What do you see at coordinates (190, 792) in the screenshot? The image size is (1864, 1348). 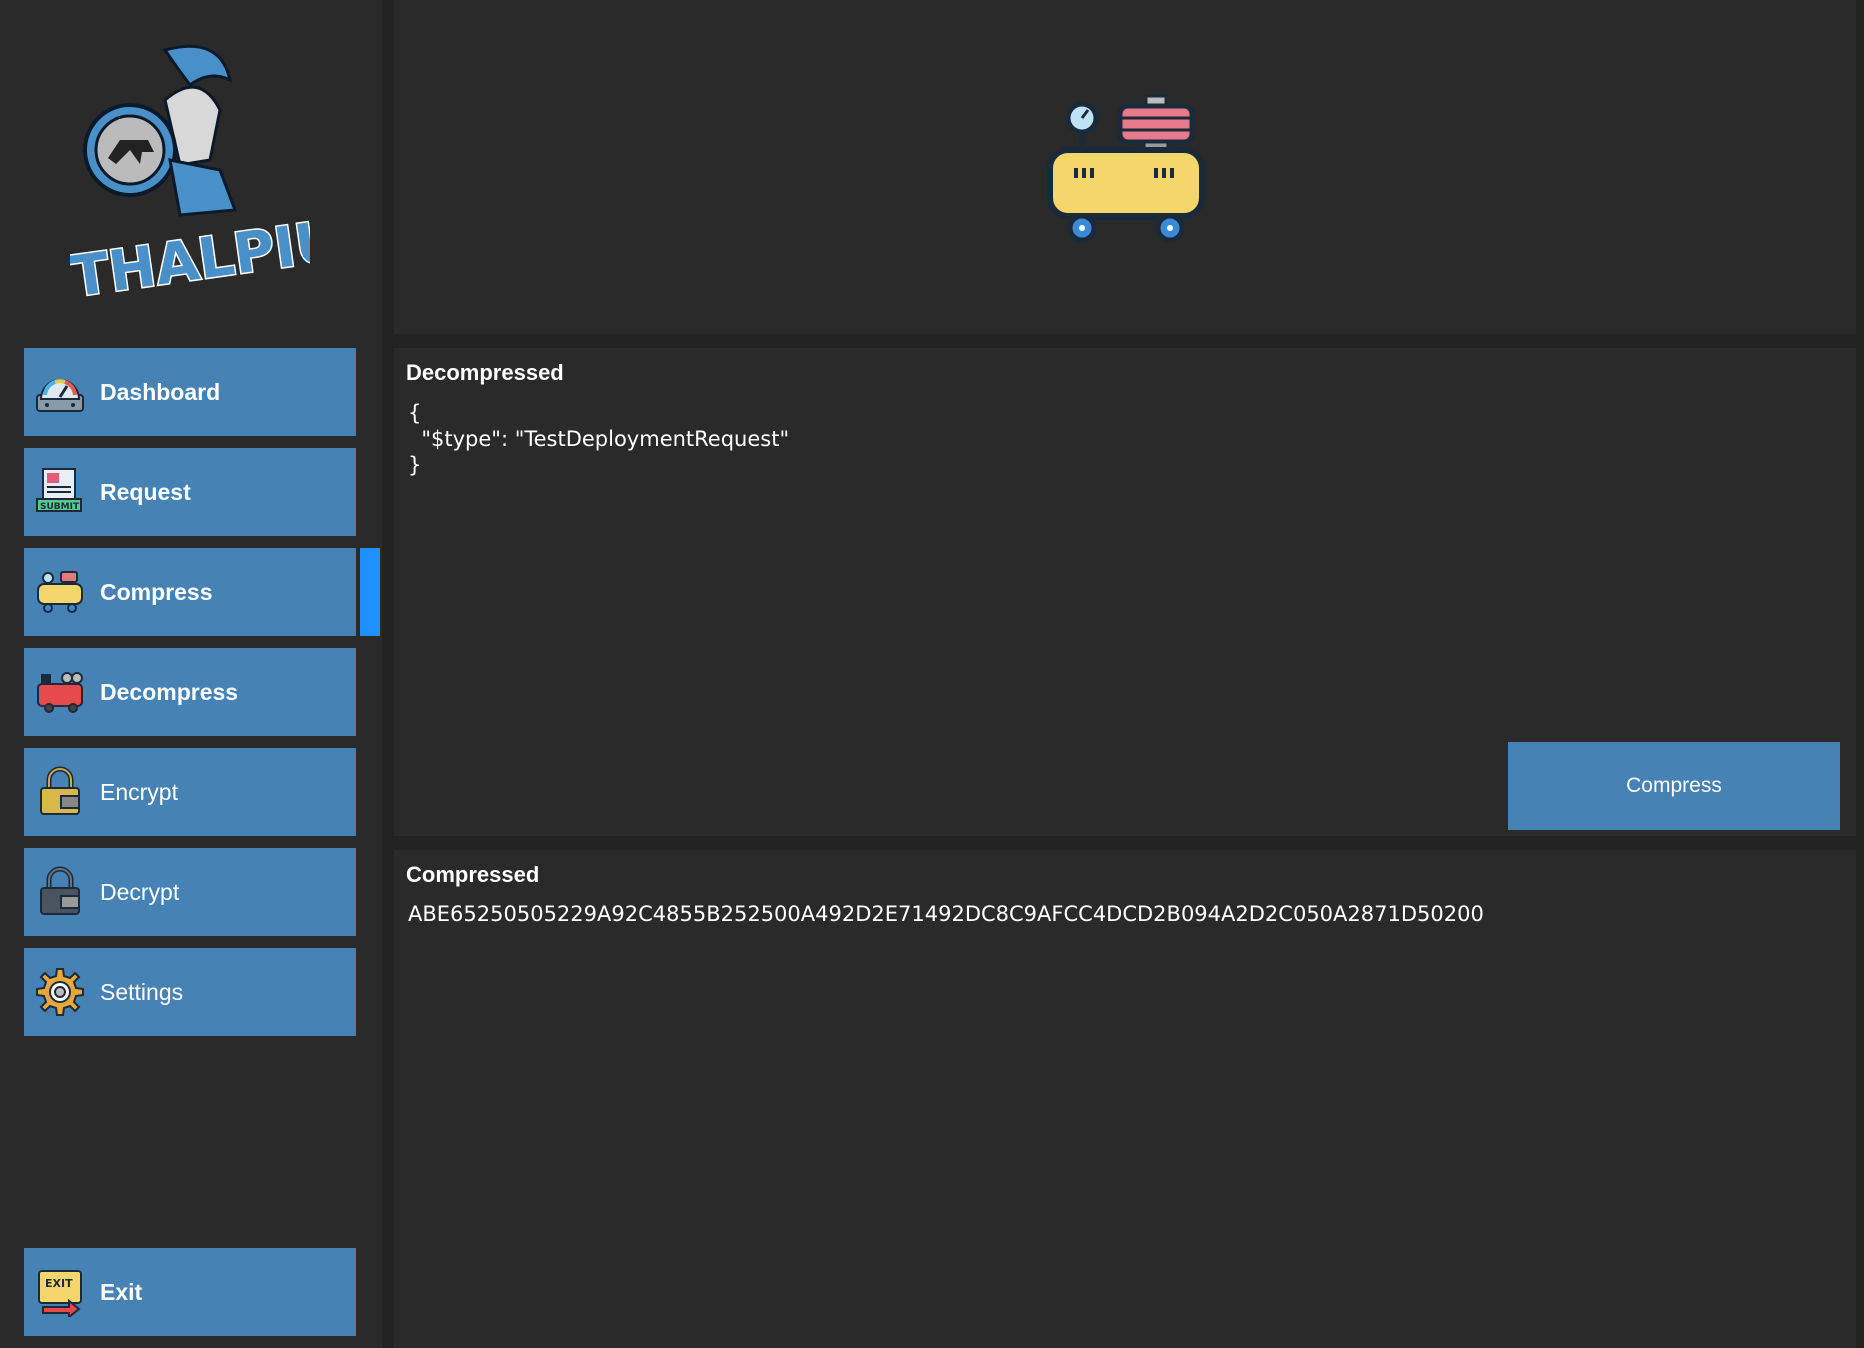 I see `sidebar-item-encrypt: Encrypt` at bounding box center [190, 792].